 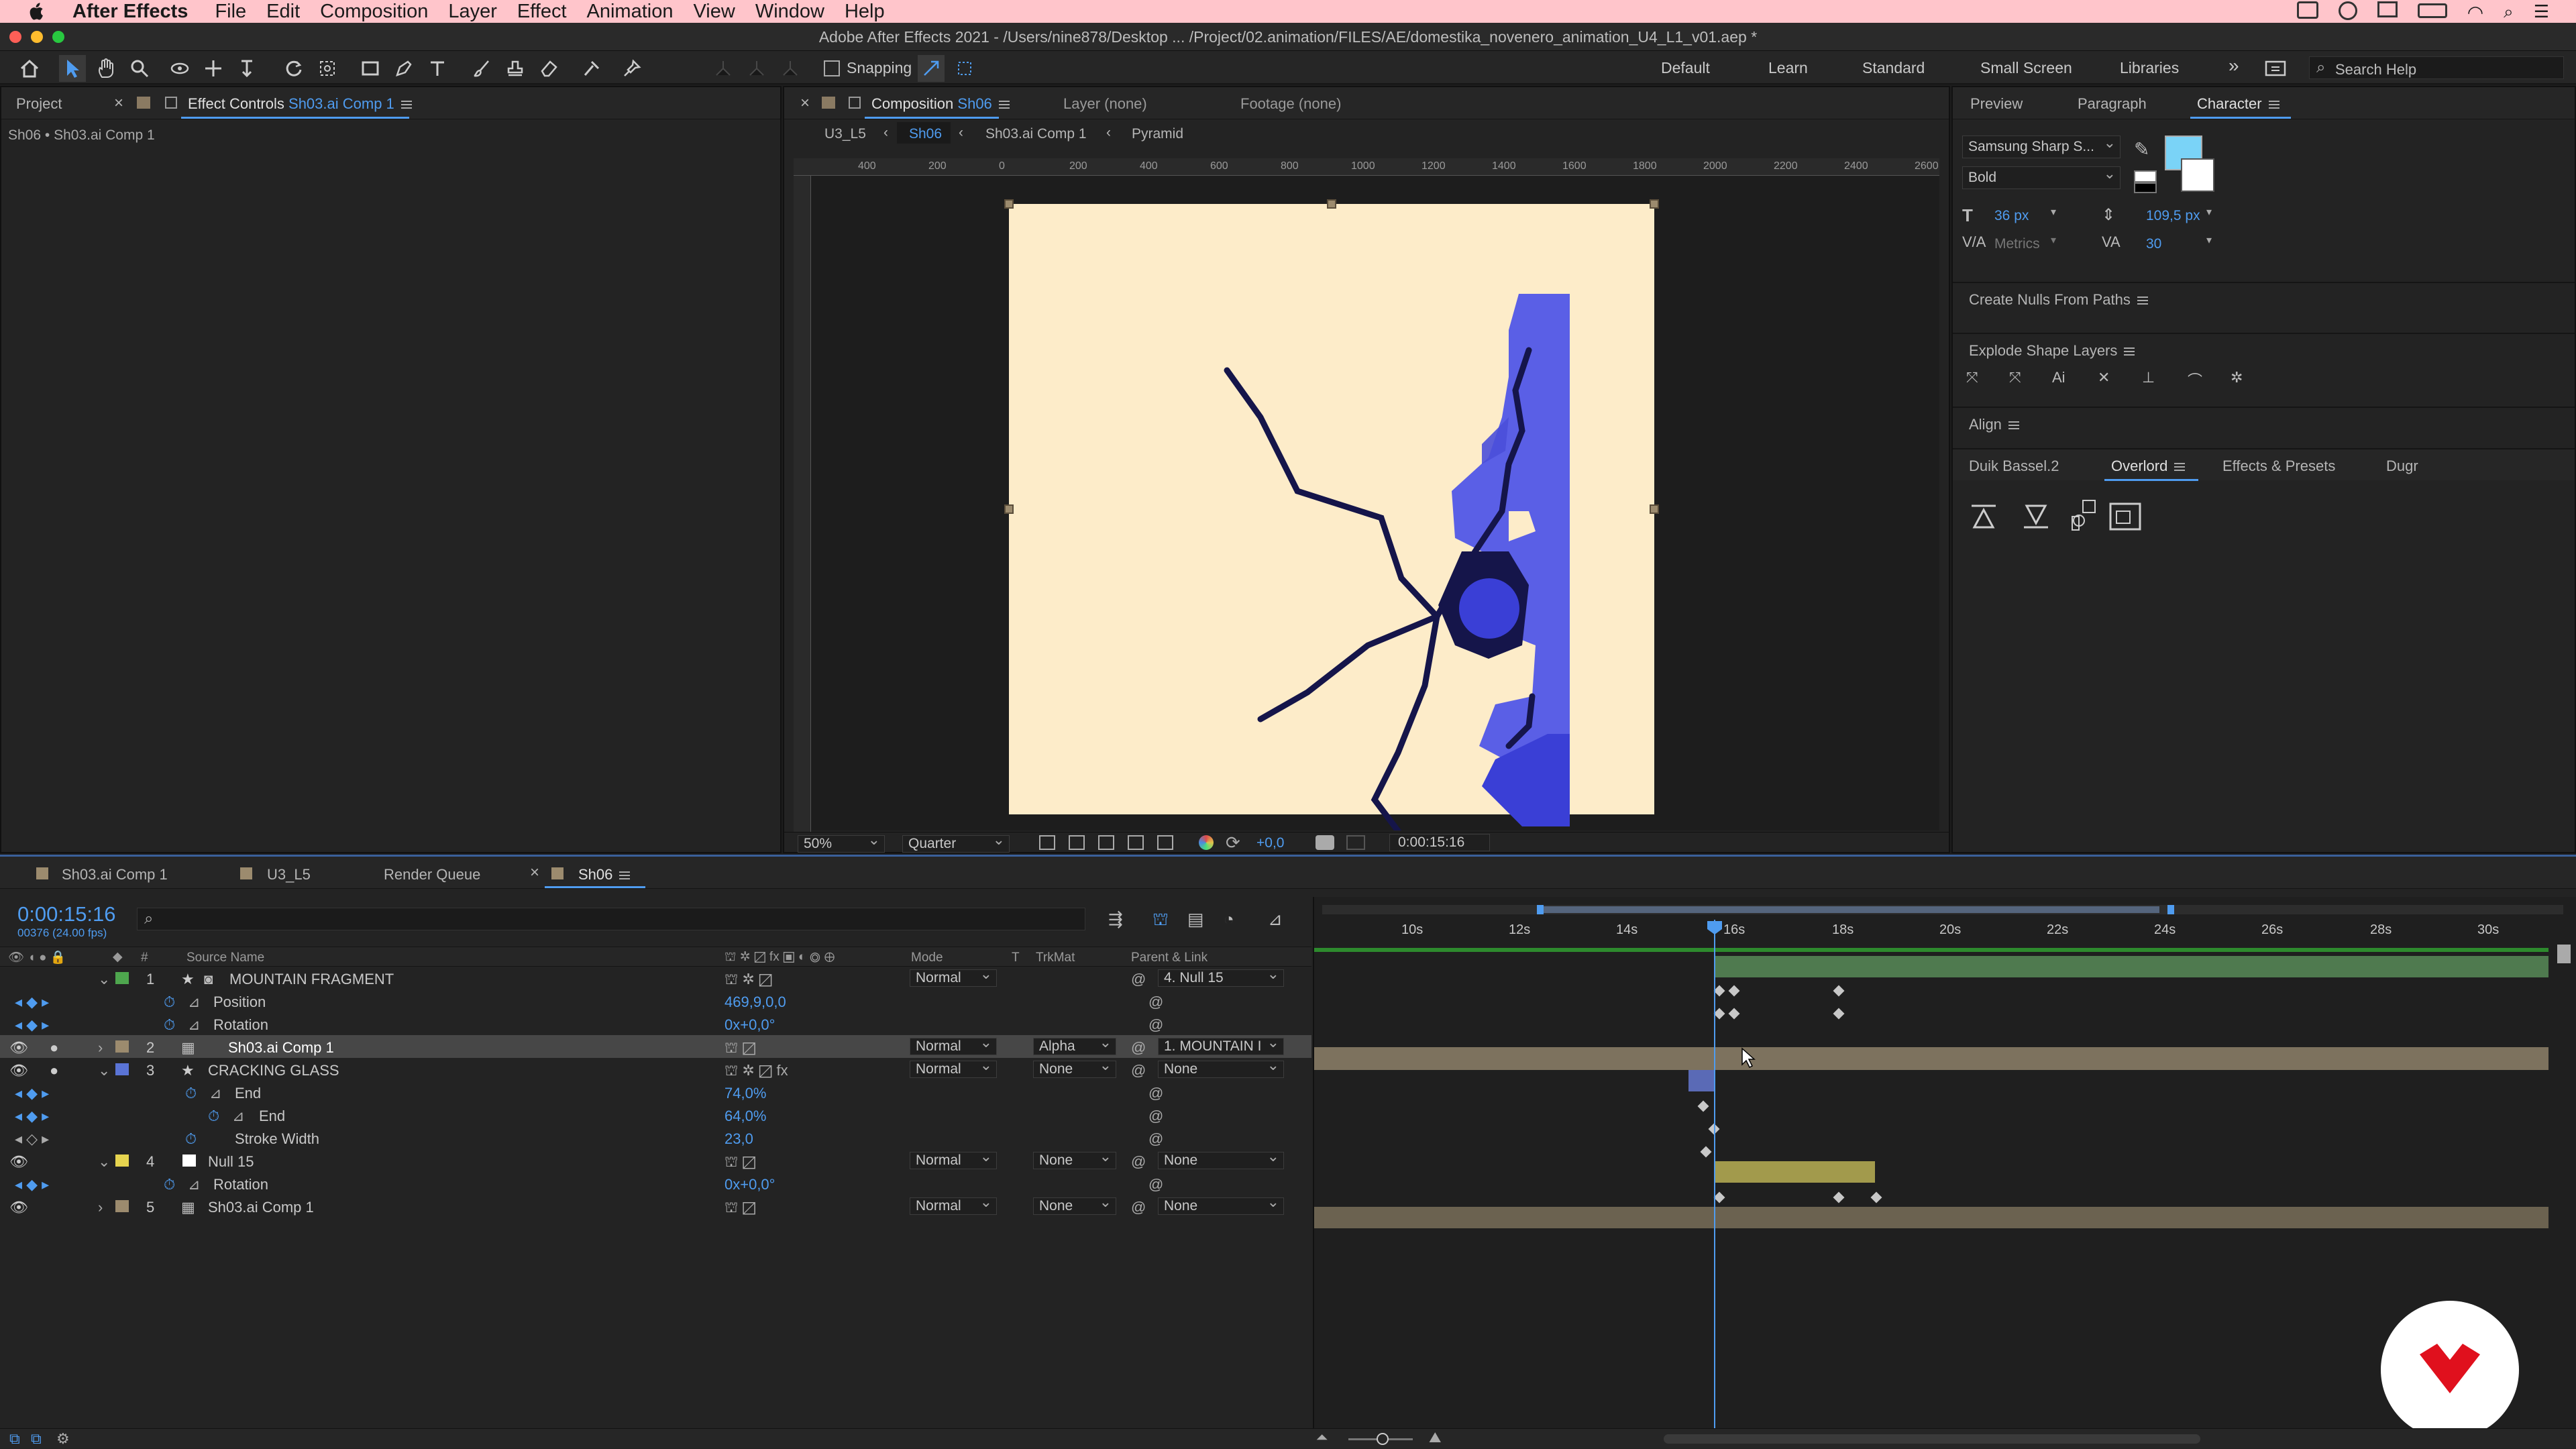 I want to click on timeline-tab-render-queue: Render Queue, so click(x=432, y=874).